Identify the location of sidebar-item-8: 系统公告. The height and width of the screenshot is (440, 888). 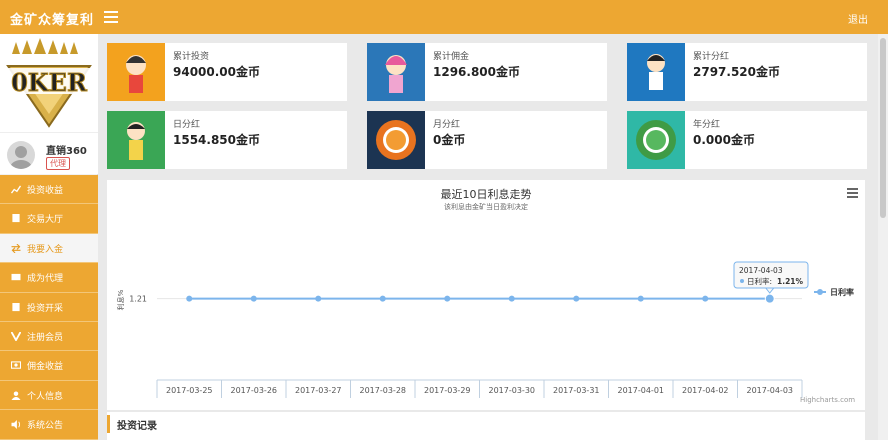
(49, 425).